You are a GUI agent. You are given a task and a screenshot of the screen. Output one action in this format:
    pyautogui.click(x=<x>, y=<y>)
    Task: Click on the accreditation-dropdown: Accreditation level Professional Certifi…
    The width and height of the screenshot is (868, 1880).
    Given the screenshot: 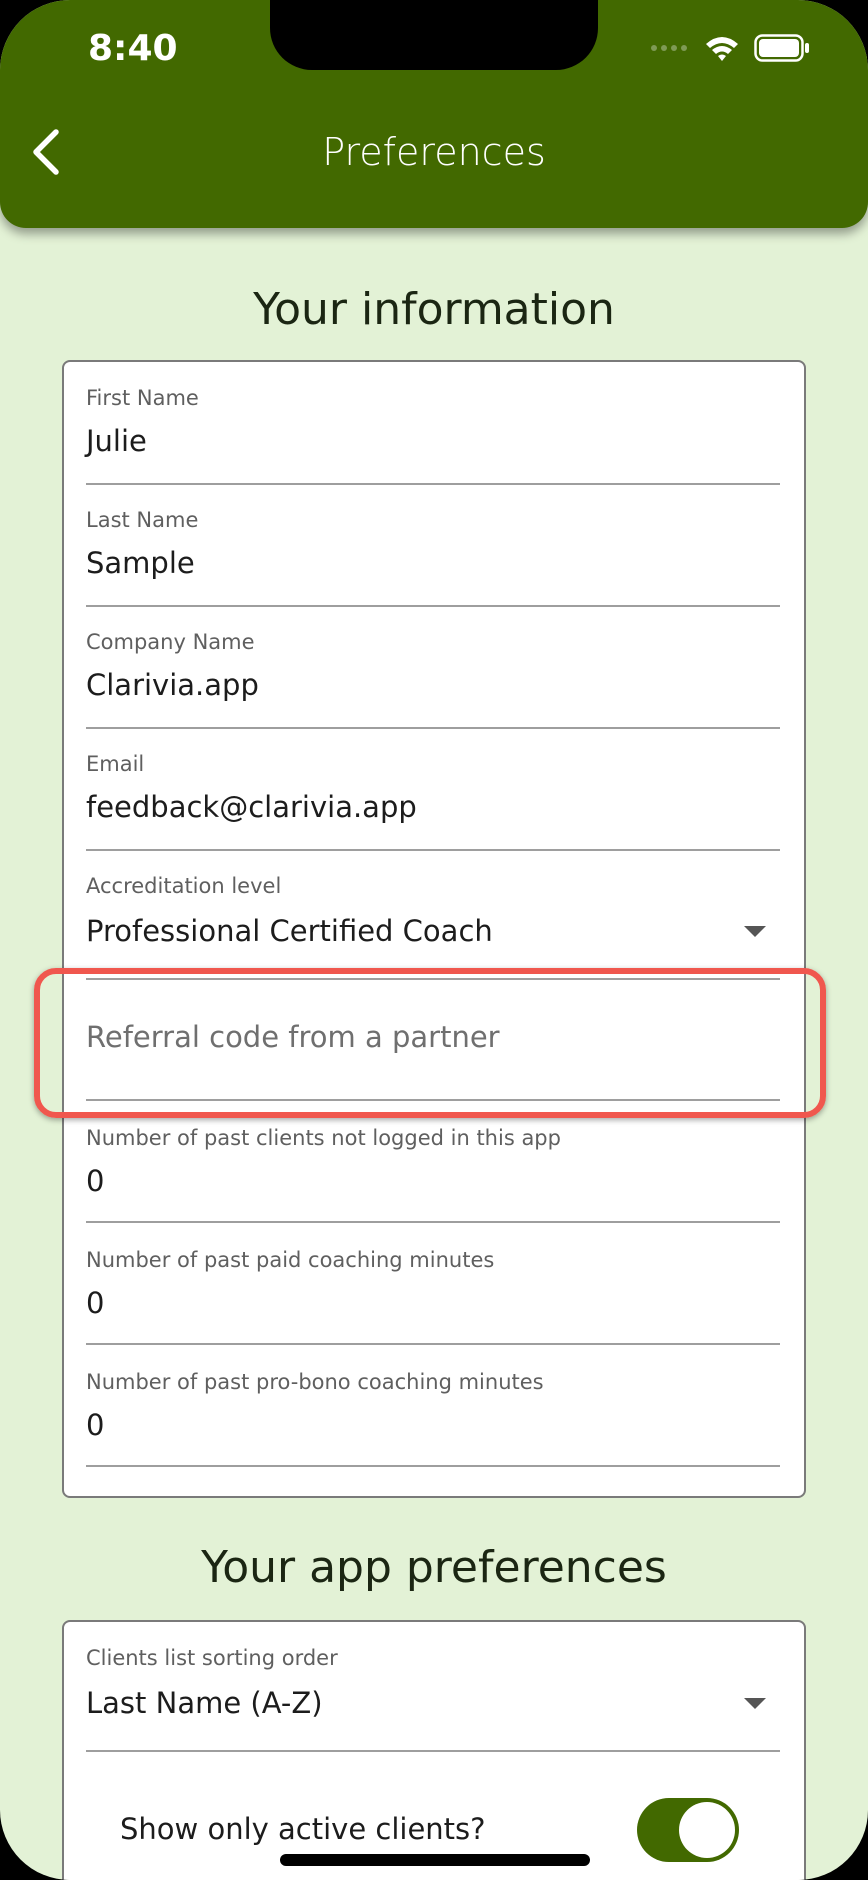 What is the action you would take?
    pyautogui.click(x=433, y=927)
    